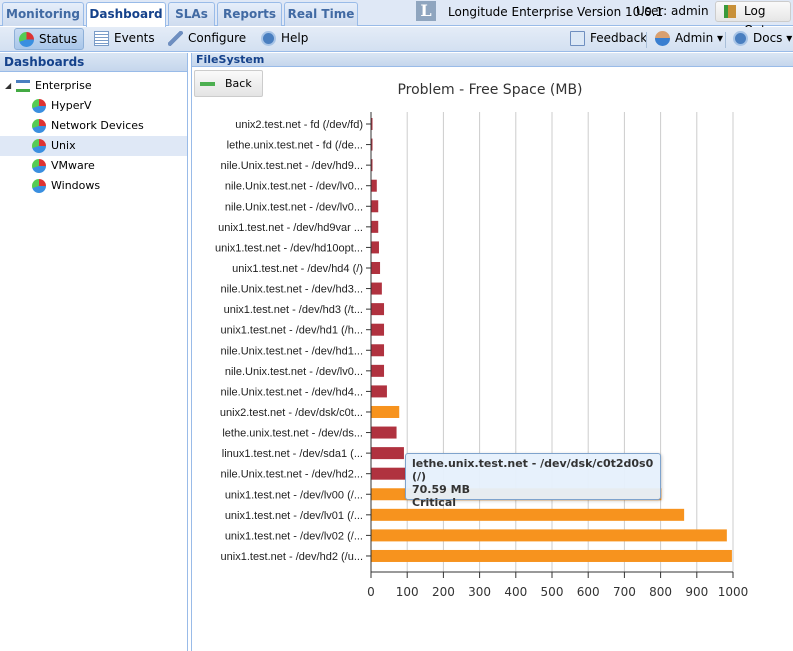 This screenshot has width=793, height=651. Describe the element at coordinates (407, 592) in the screenshot. I see `x-tick-label: 100` at that location.